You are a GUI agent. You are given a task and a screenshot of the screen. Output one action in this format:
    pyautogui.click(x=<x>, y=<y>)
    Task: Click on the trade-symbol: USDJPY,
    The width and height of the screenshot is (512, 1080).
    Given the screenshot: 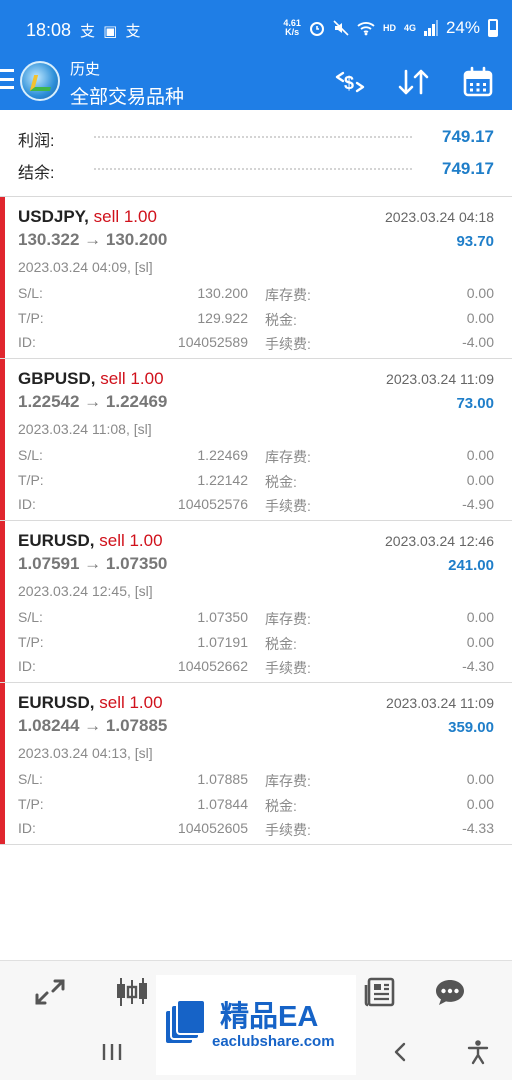 What is the action you would take?
    pyautogui.click(x=53, y=216)
    